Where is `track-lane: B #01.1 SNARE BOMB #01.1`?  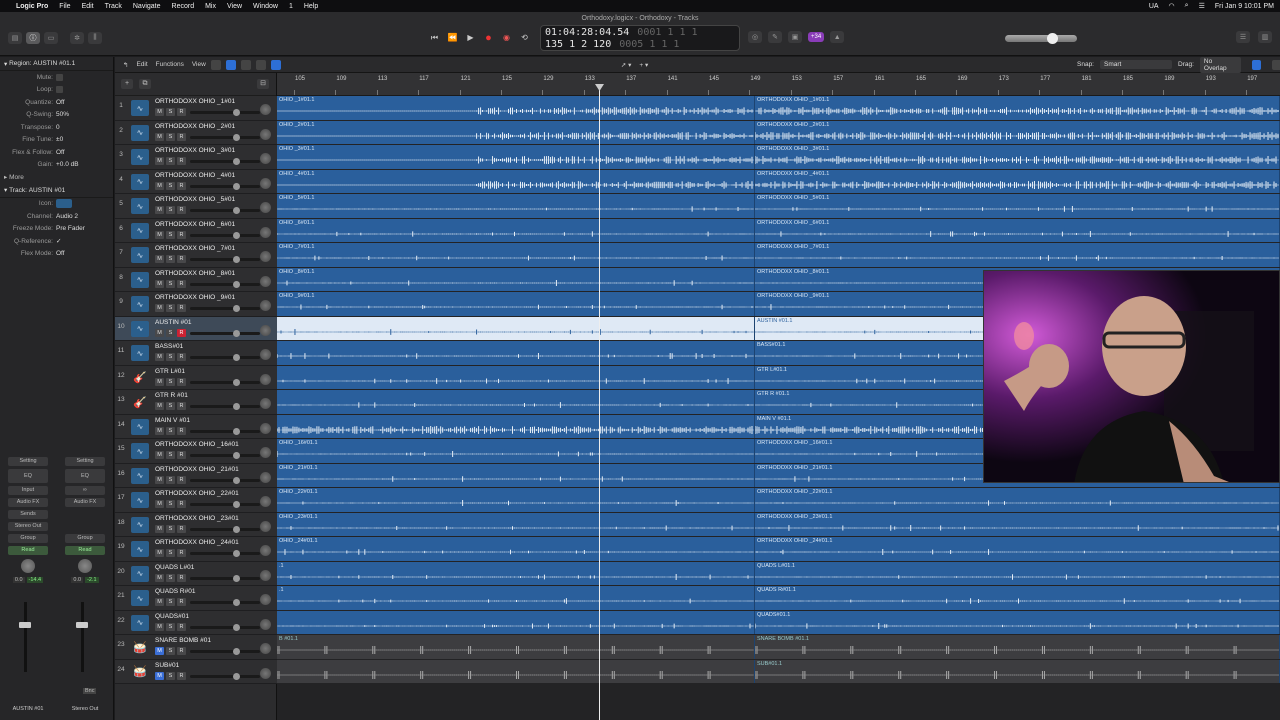
track-lane: B #01.1 SNARE BOMB #01.1 is located at coordinates (778, 647).